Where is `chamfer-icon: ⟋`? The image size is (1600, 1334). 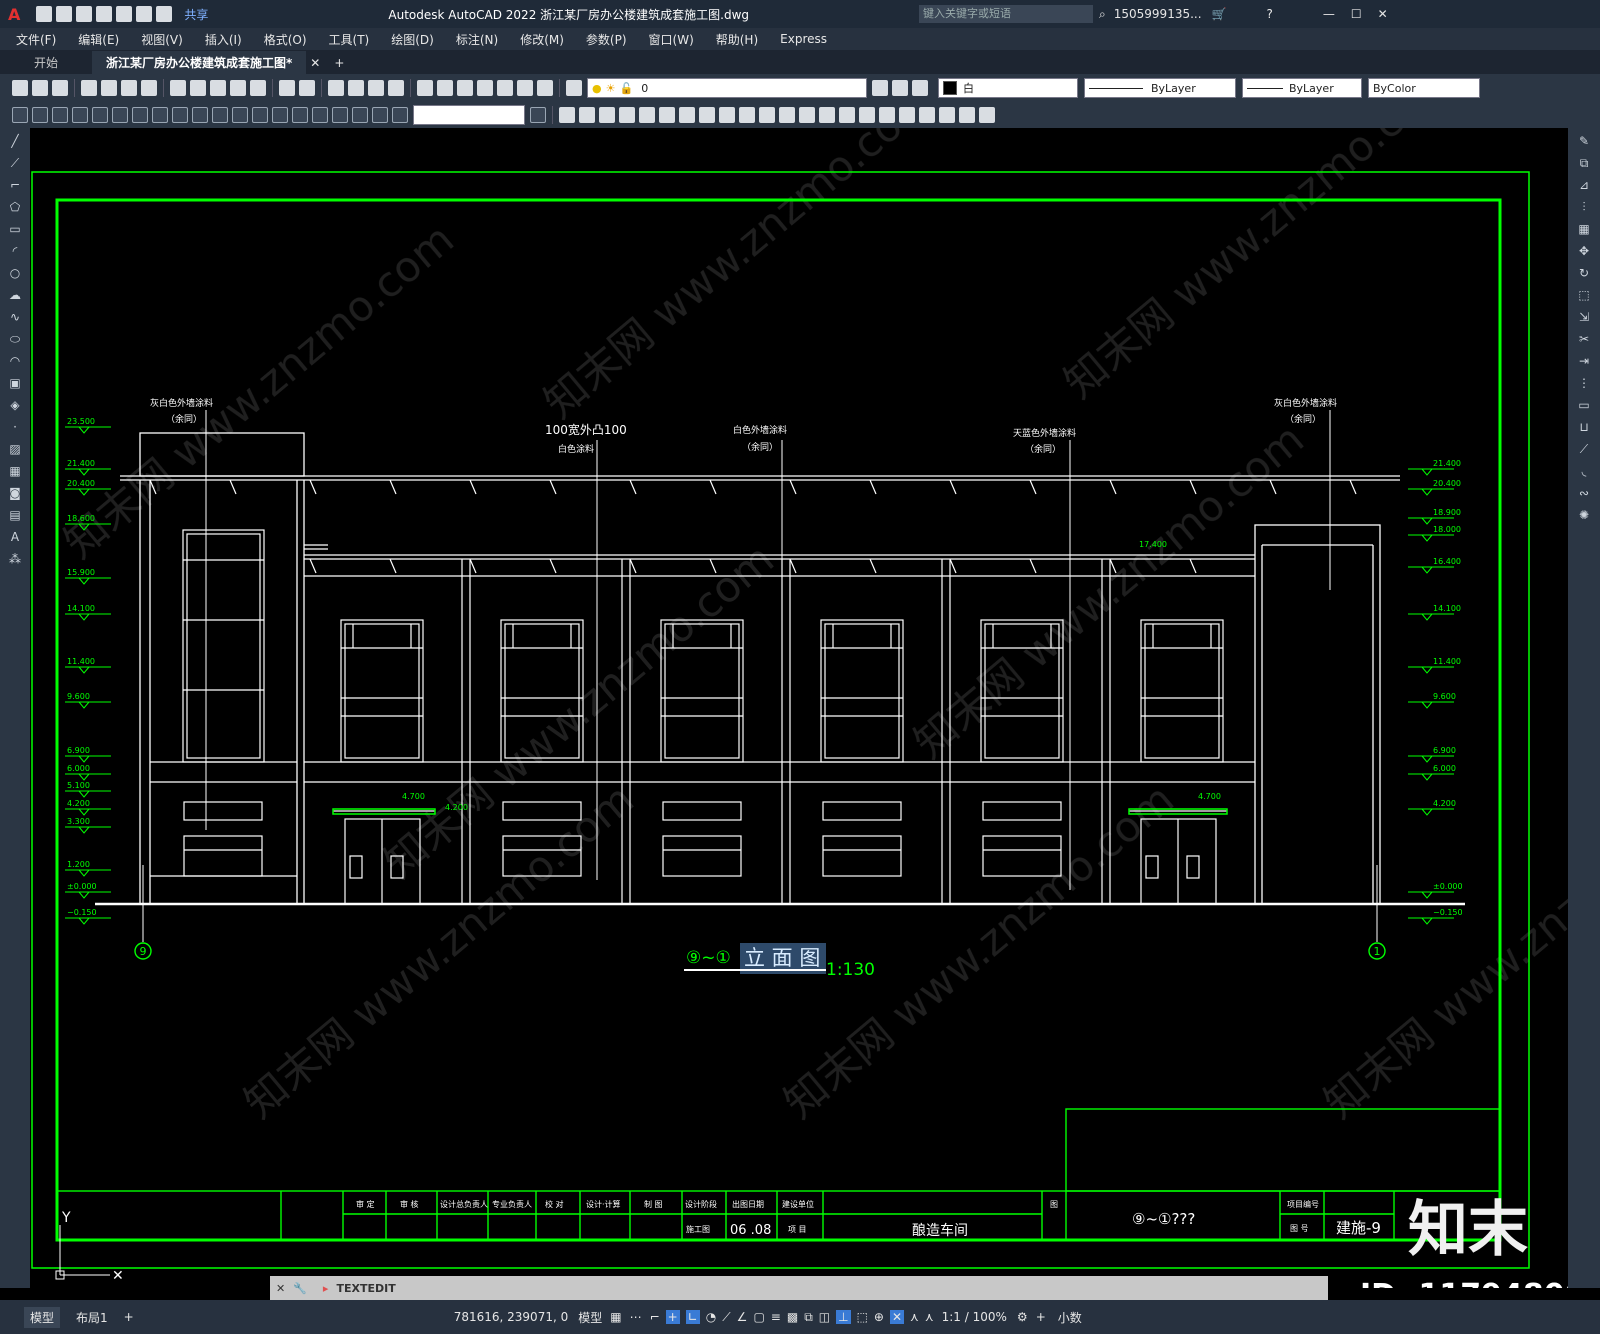 chamfer-icon: ⟋ is located at coordinates (1584, 449).